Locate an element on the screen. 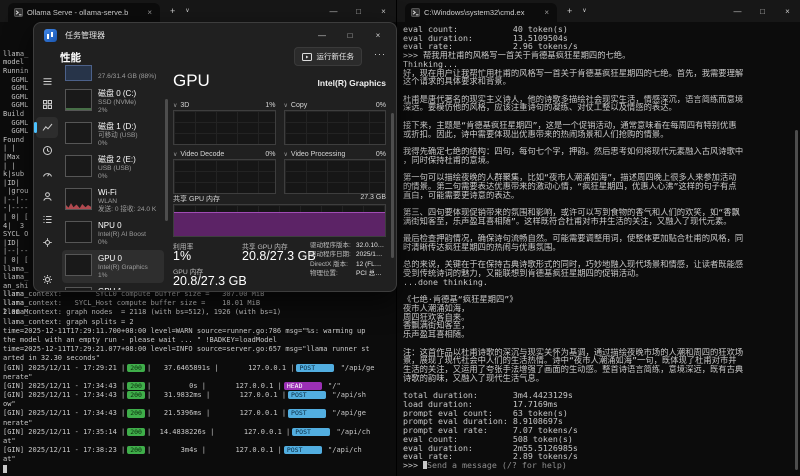 The width and height of the screenshot is (800, 476). engine-label: Video Decode is located at coordinates (202, 154).